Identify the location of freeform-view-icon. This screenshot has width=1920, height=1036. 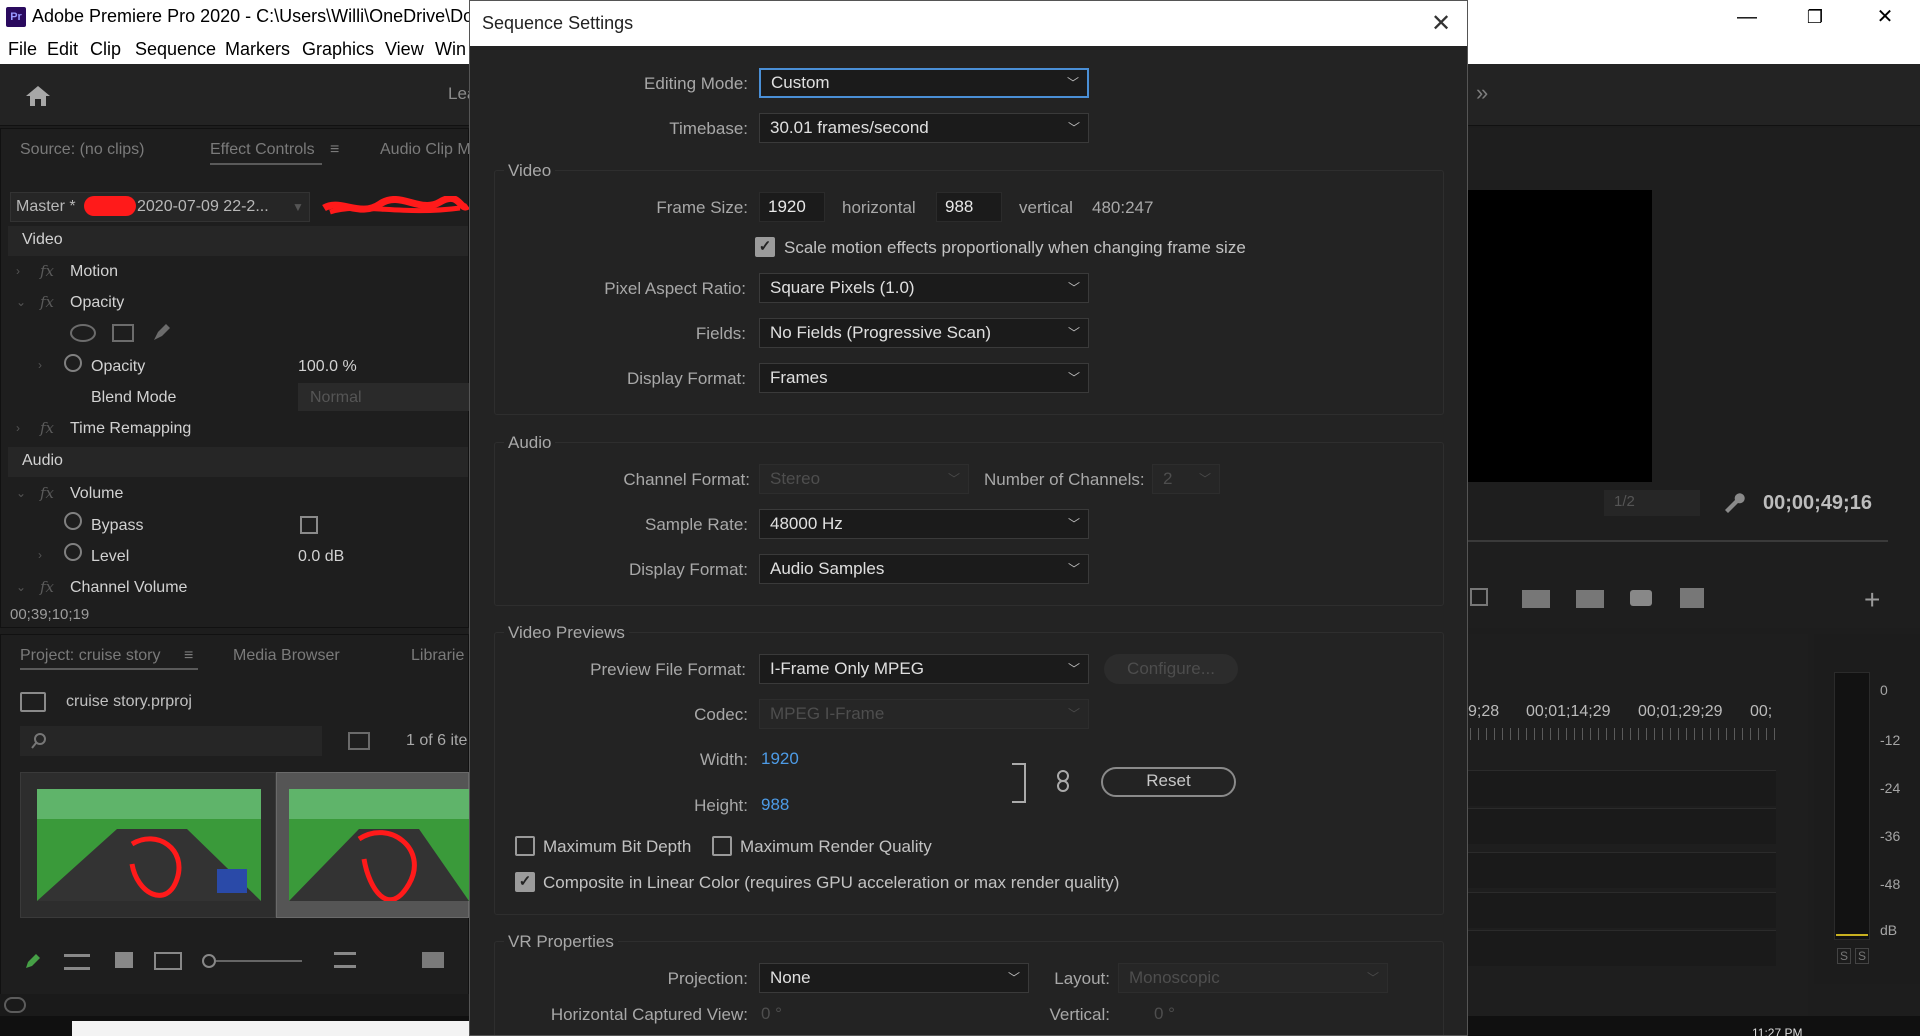
(168, 961).